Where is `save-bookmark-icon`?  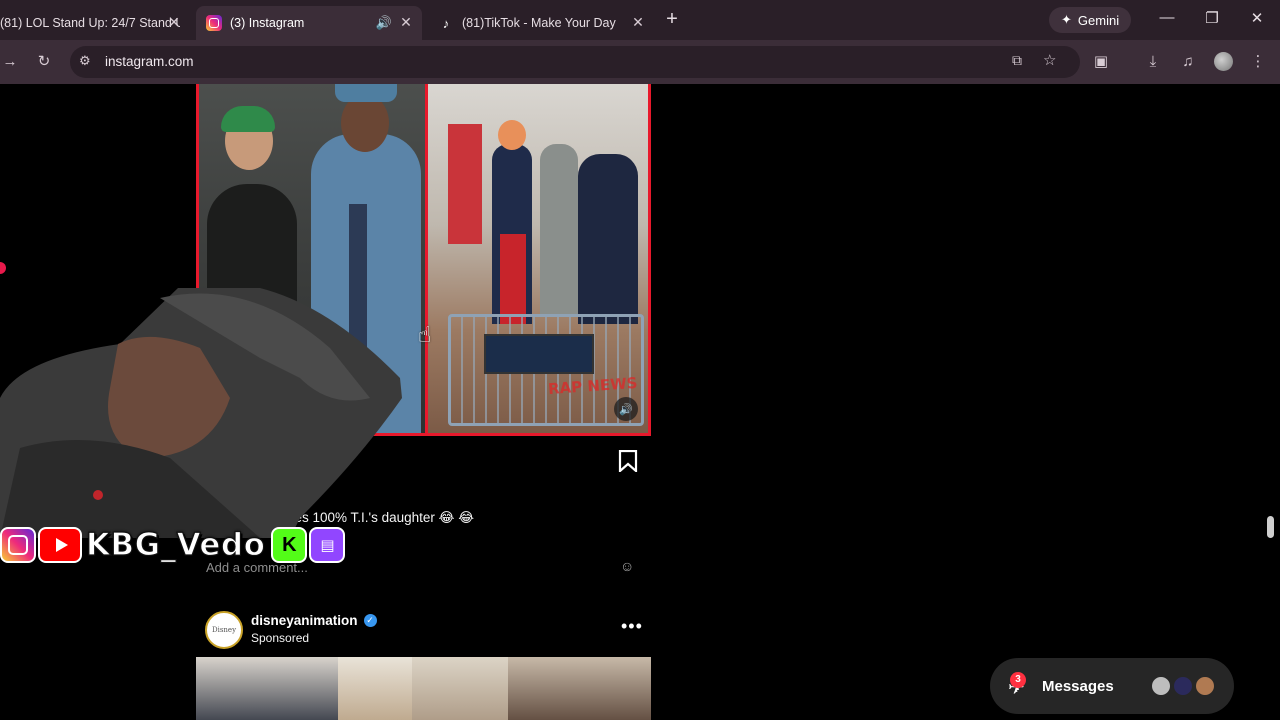
save-bookmark-icon is located at coordinates (628, 461).